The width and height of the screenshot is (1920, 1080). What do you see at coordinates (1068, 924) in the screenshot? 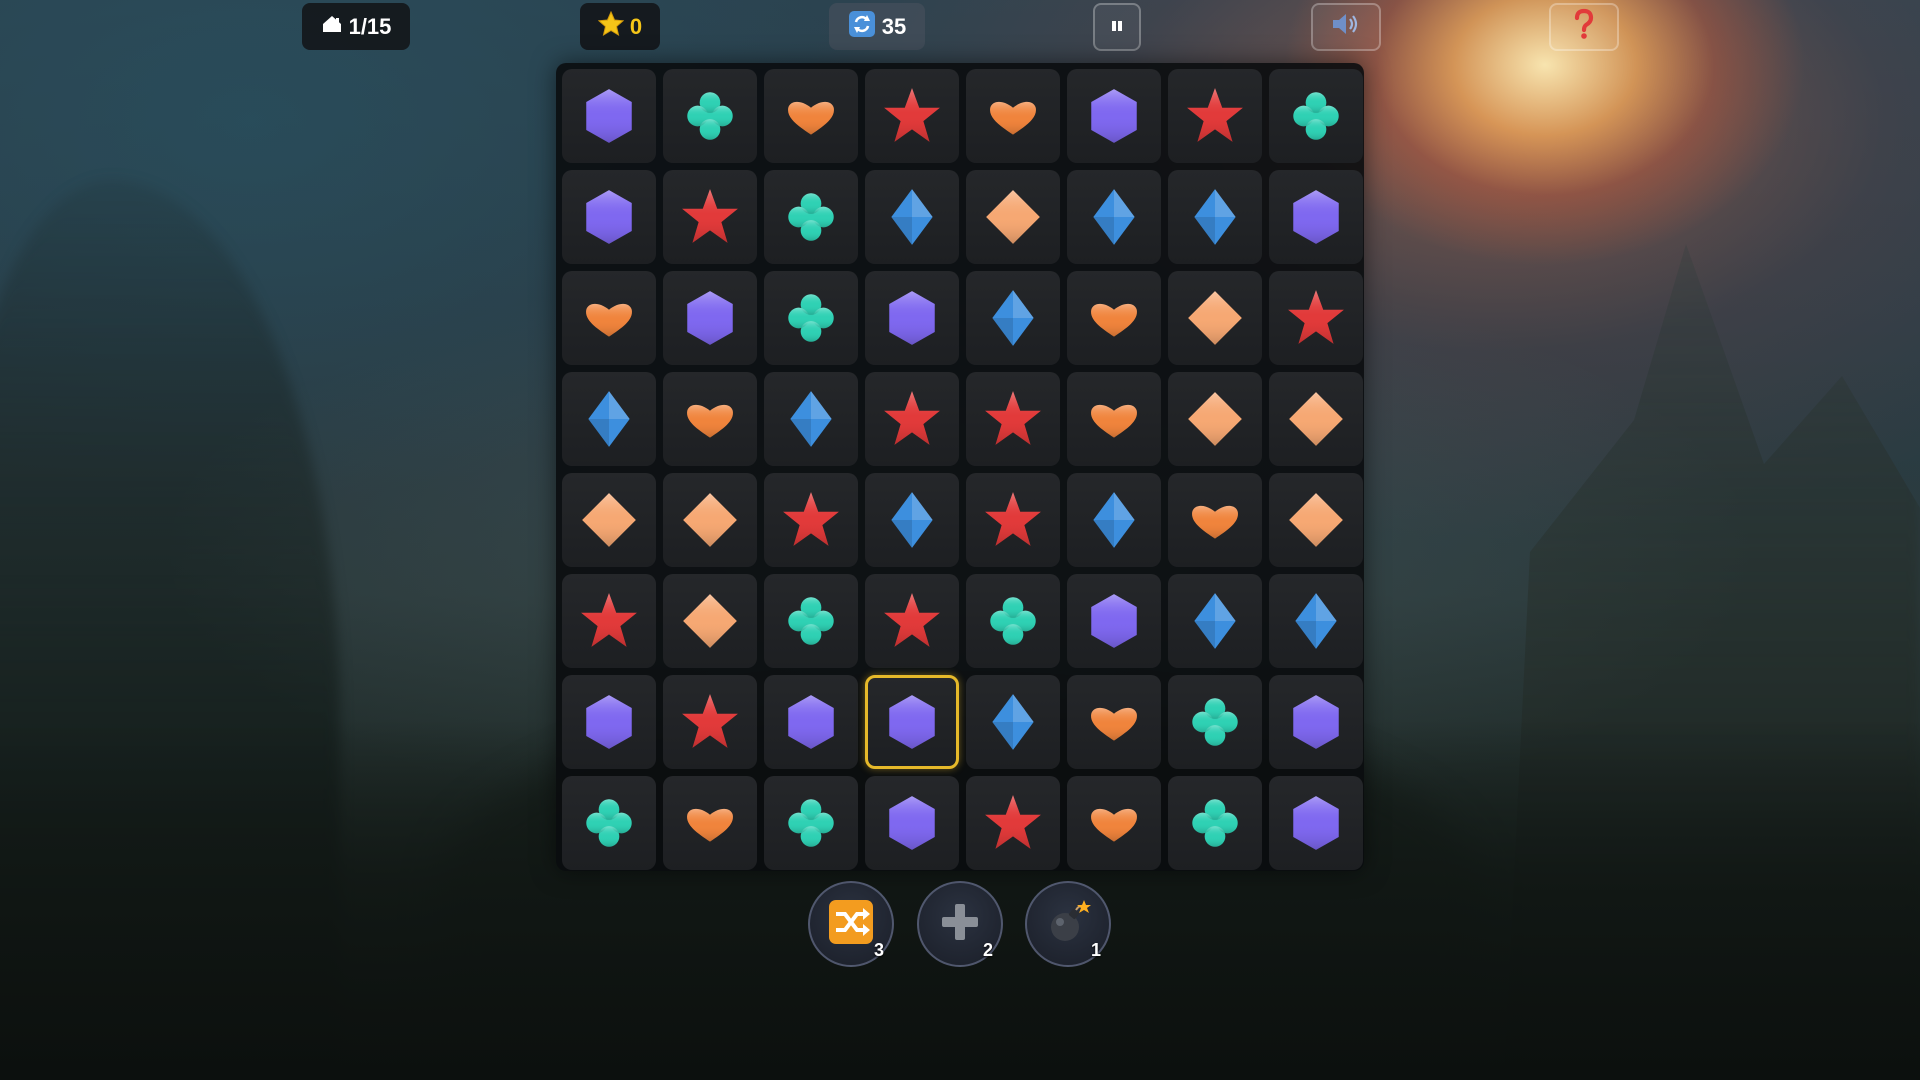
I see `bomb-powerup-button: 1` at bounding box center [1068, 924].